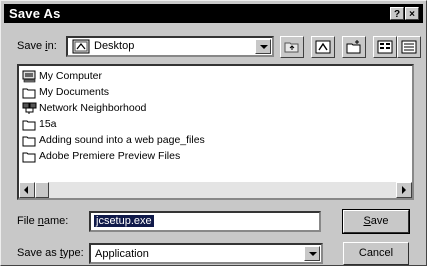 The height and width of the screenshot is (266, 427). Describe the element at coordinates (412, 13) in the screenshot. I see `close-button: ×` at that location.